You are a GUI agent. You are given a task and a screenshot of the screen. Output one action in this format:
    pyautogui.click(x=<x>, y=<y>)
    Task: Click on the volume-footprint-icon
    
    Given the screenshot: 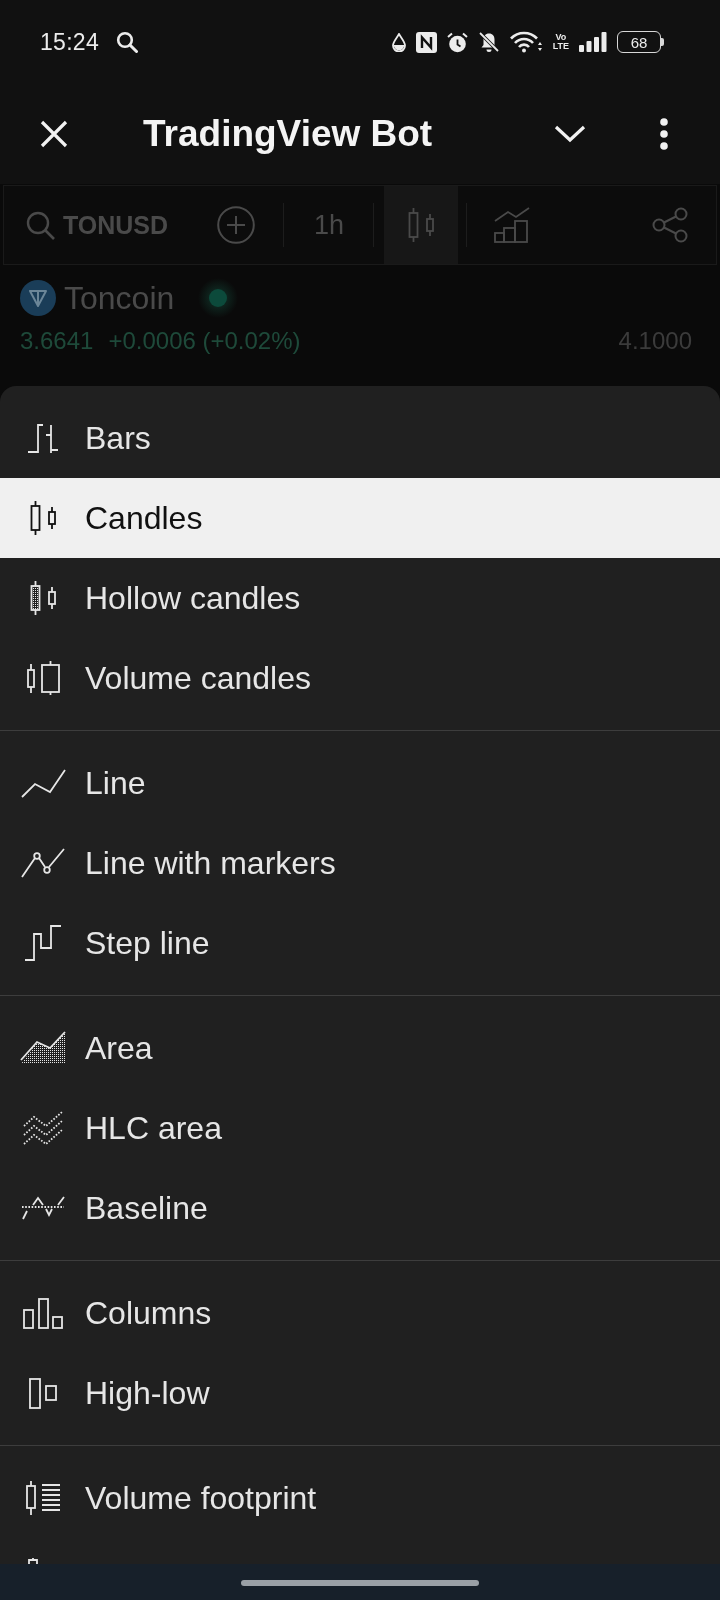 What is the action you would take?
    pyautogui.click(x=43, y=1498)
    